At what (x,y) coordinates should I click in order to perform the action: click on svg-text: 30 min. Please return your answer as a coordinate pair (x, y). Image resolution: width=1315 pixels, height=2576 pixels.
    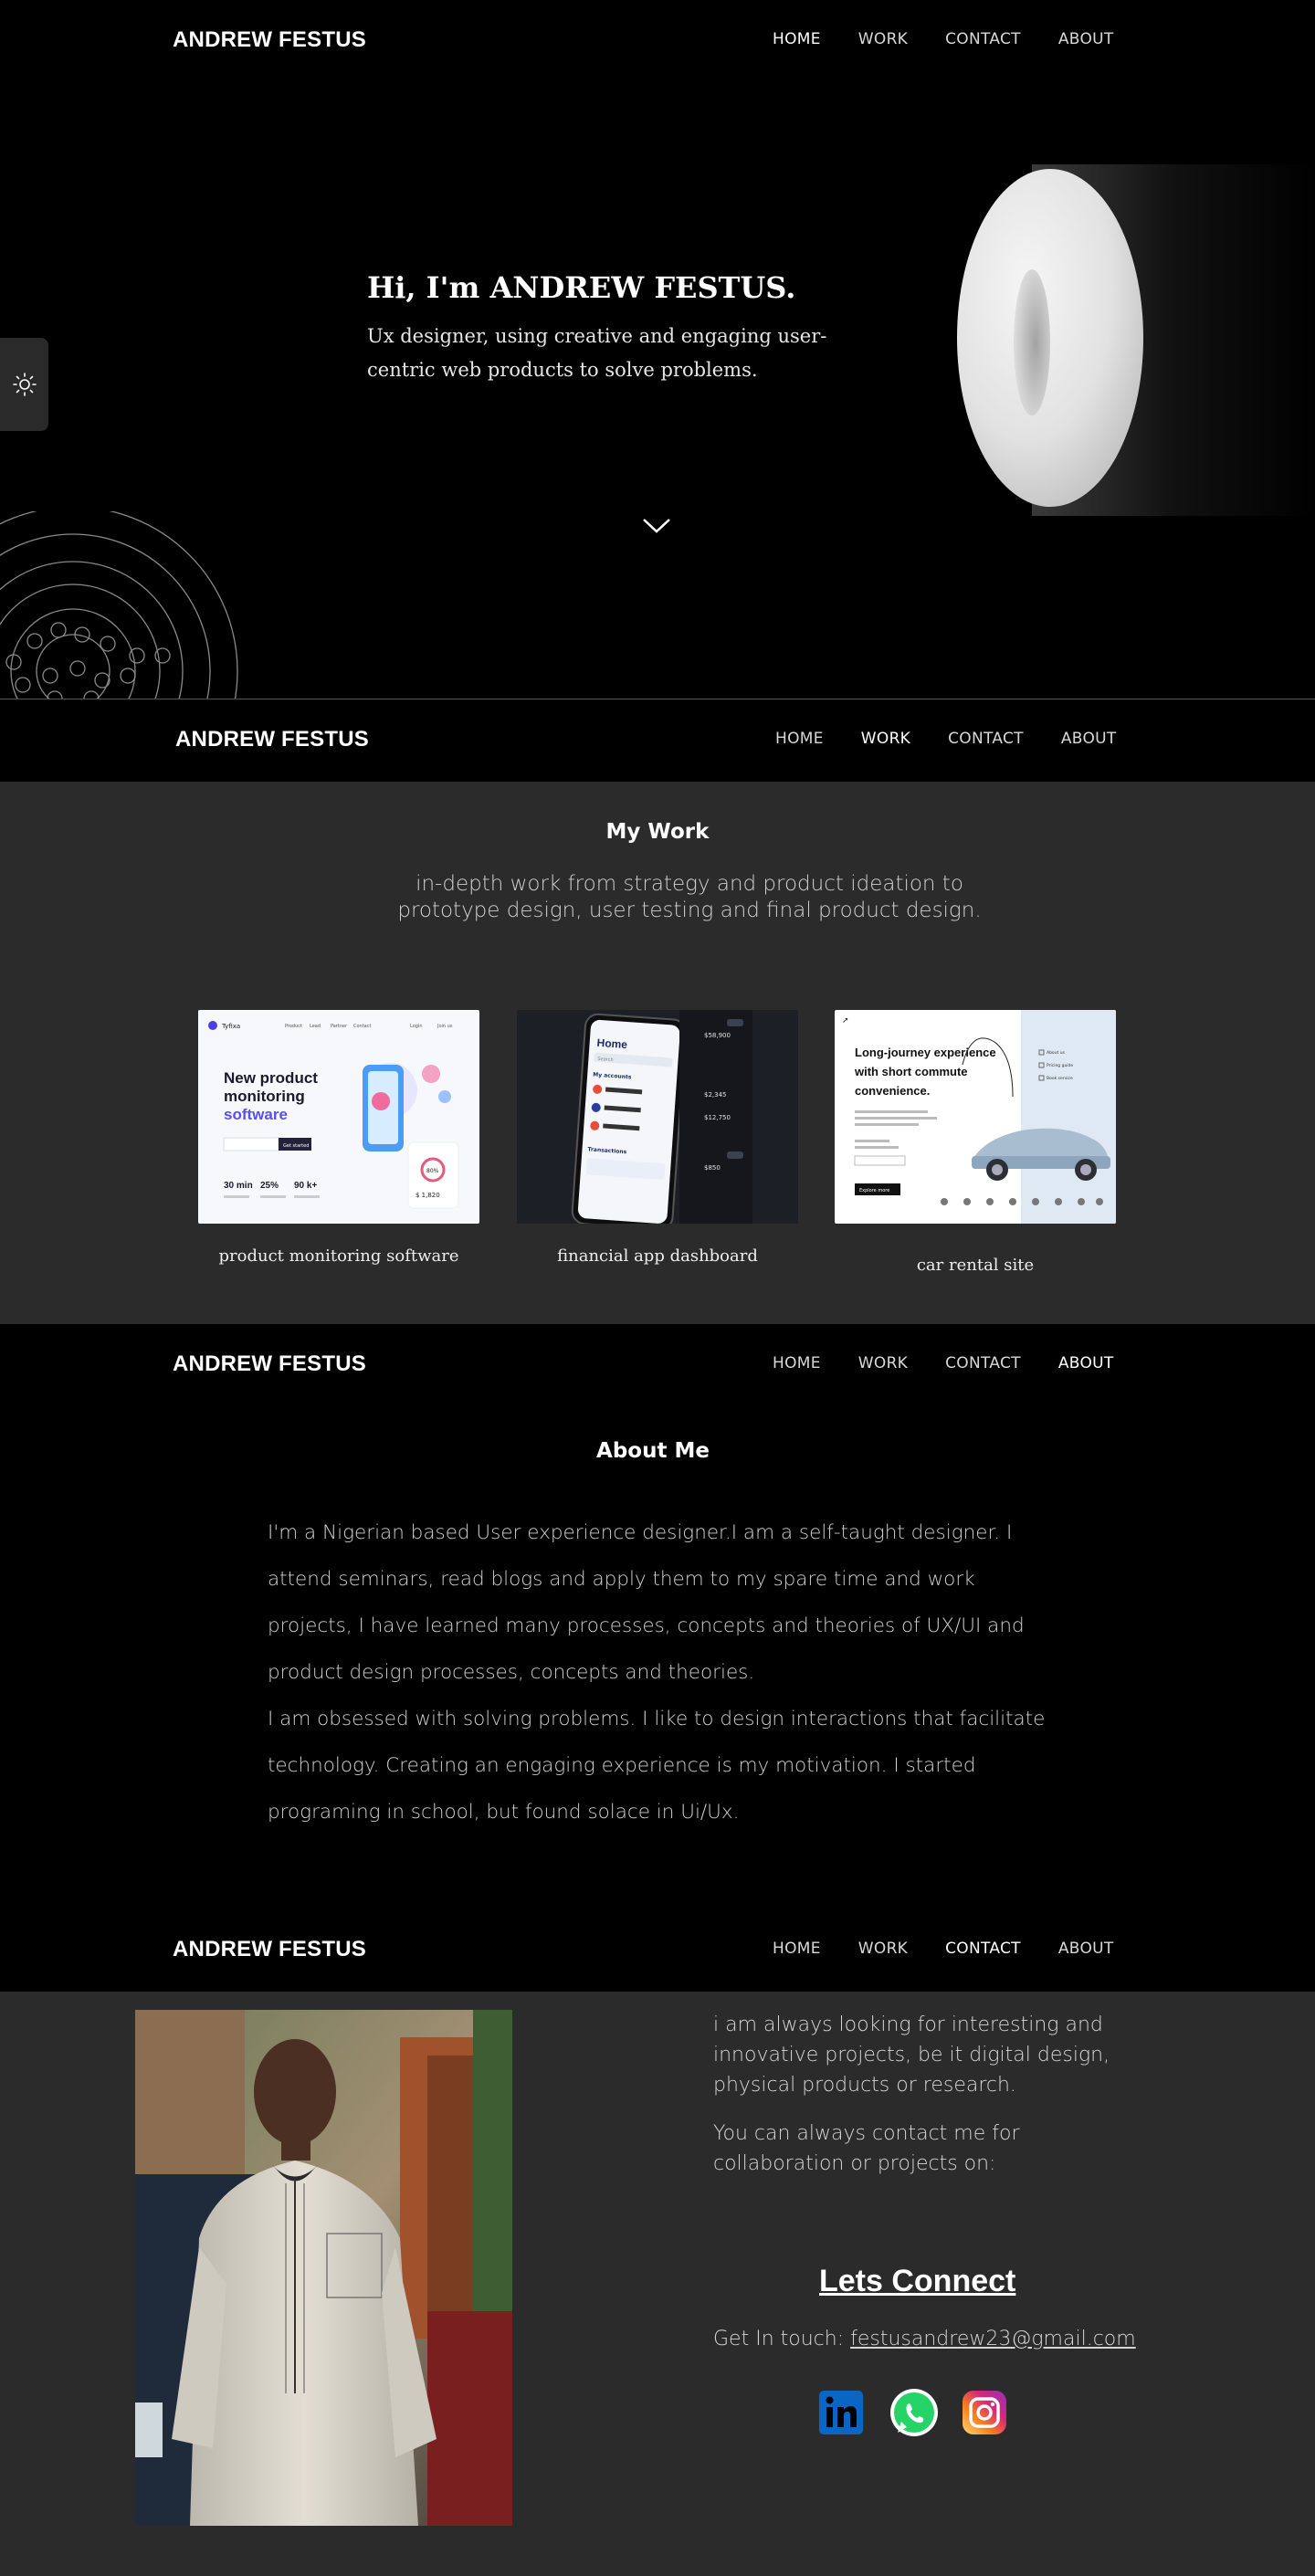
    Looking at the image, I should click on (239, 1186).